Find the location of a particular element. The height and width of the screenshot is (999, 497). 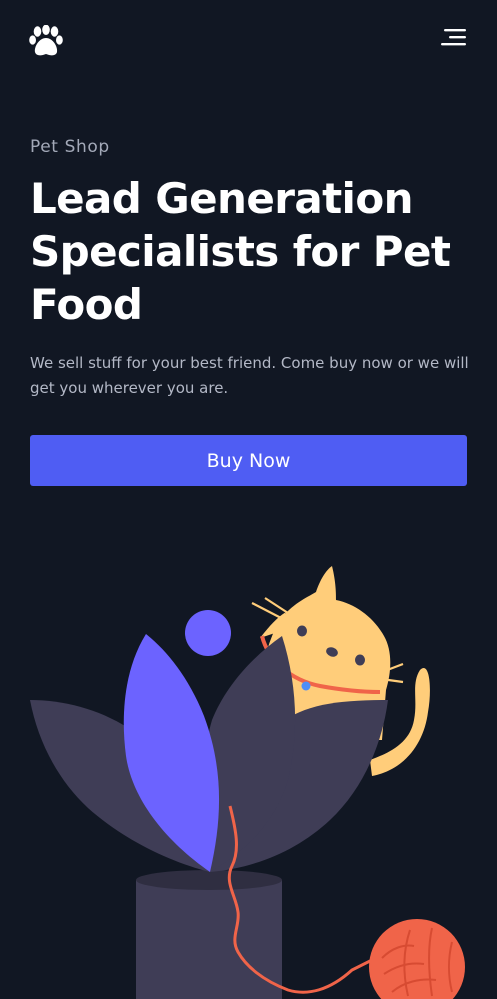

hamburger-menu-icon is located at coordinates (454, 39).